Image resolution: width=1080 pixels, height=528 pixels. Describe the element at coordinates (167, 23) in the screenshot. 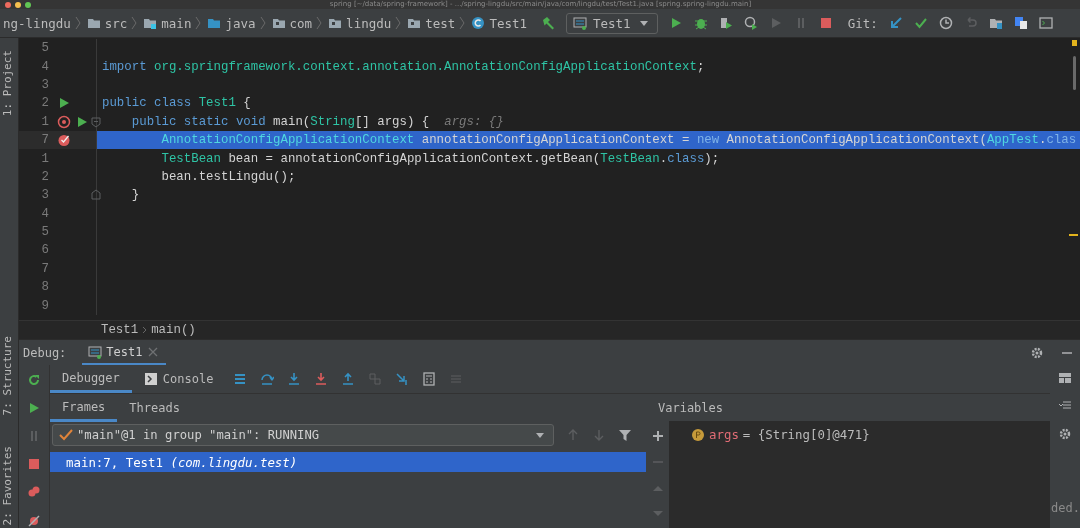

I see `breadcrumb-item: main` at that location.